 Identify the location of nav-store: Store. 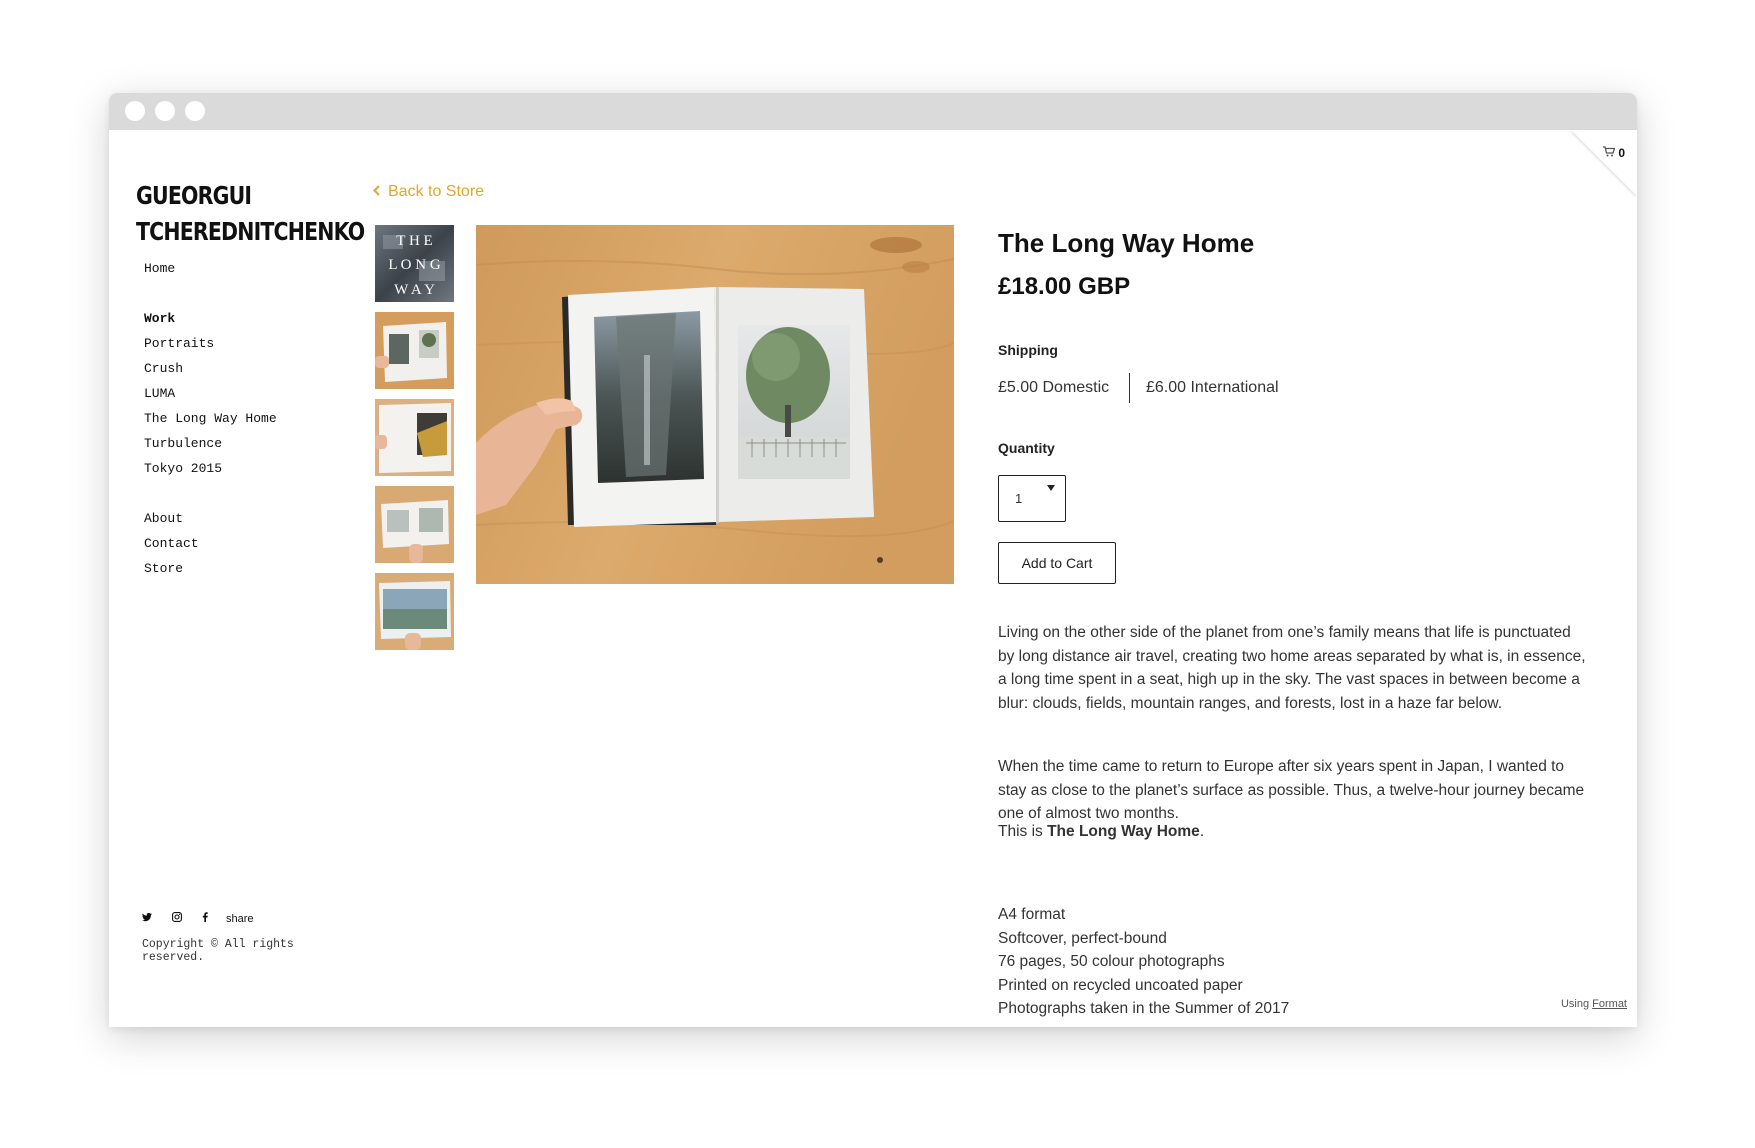
(163, 568).